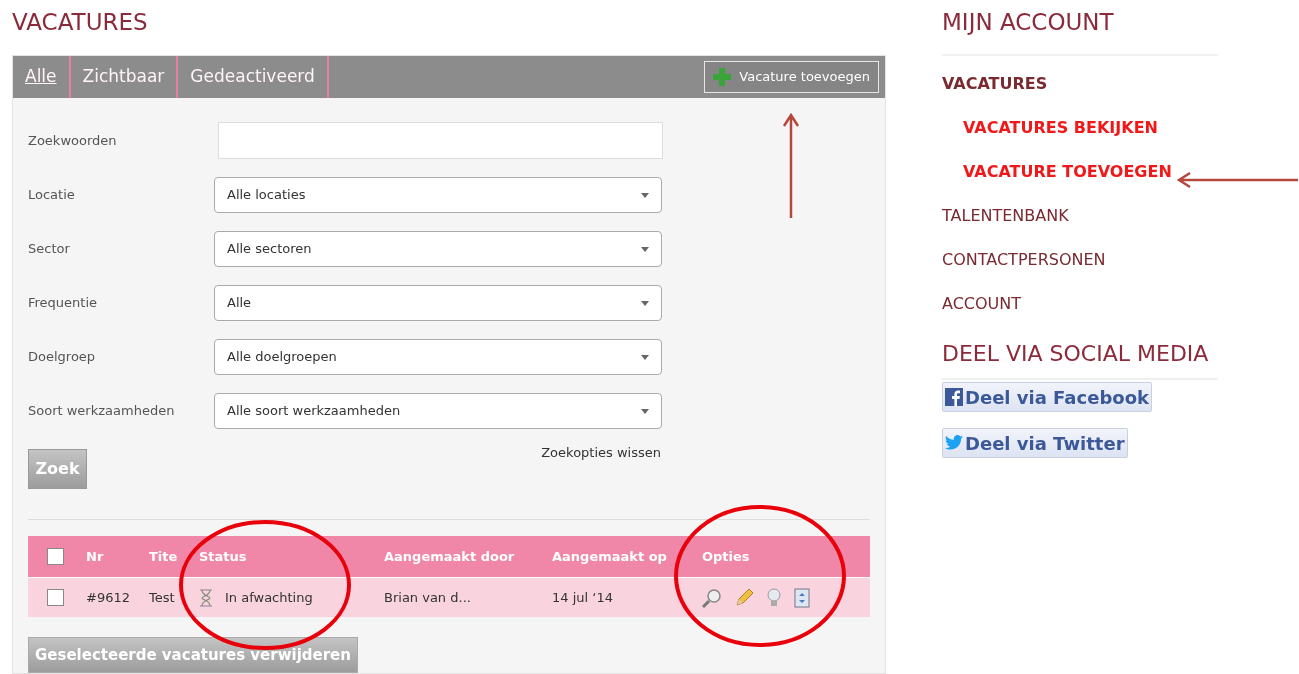 Image resolution: width=1299 pixels, height=674 pixels. I want to click on sidebar-item: CONTACTPERSONEN, so click(1107, 272).